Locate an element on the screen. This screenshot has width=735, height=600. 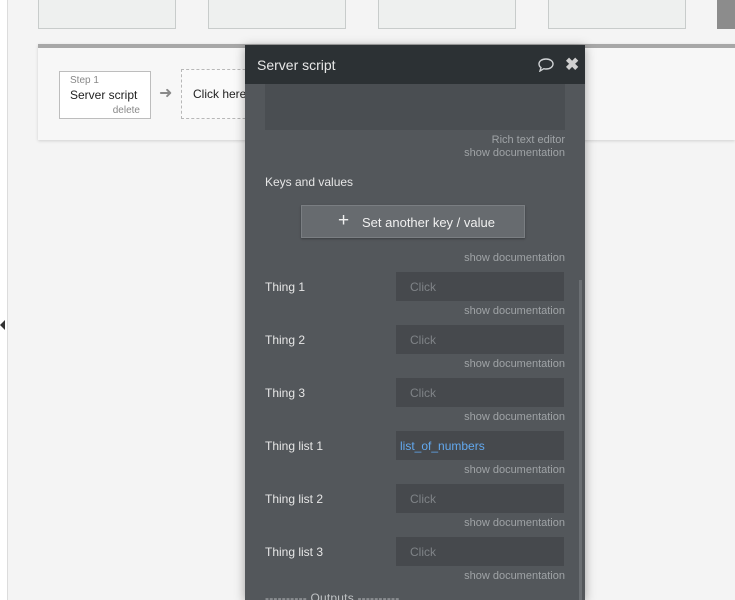
field-input-thing-list-3: Click is located at coordinates (480, 551).